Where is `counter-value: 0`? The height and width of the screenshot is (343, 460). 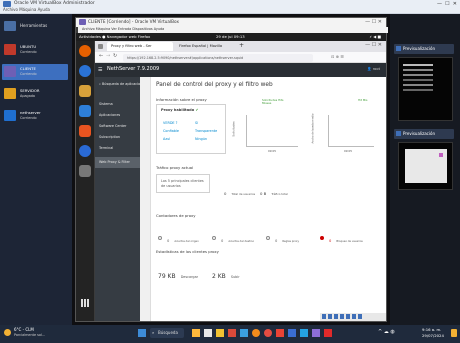 counter-value: 0 is located at coordinates (222, 241).